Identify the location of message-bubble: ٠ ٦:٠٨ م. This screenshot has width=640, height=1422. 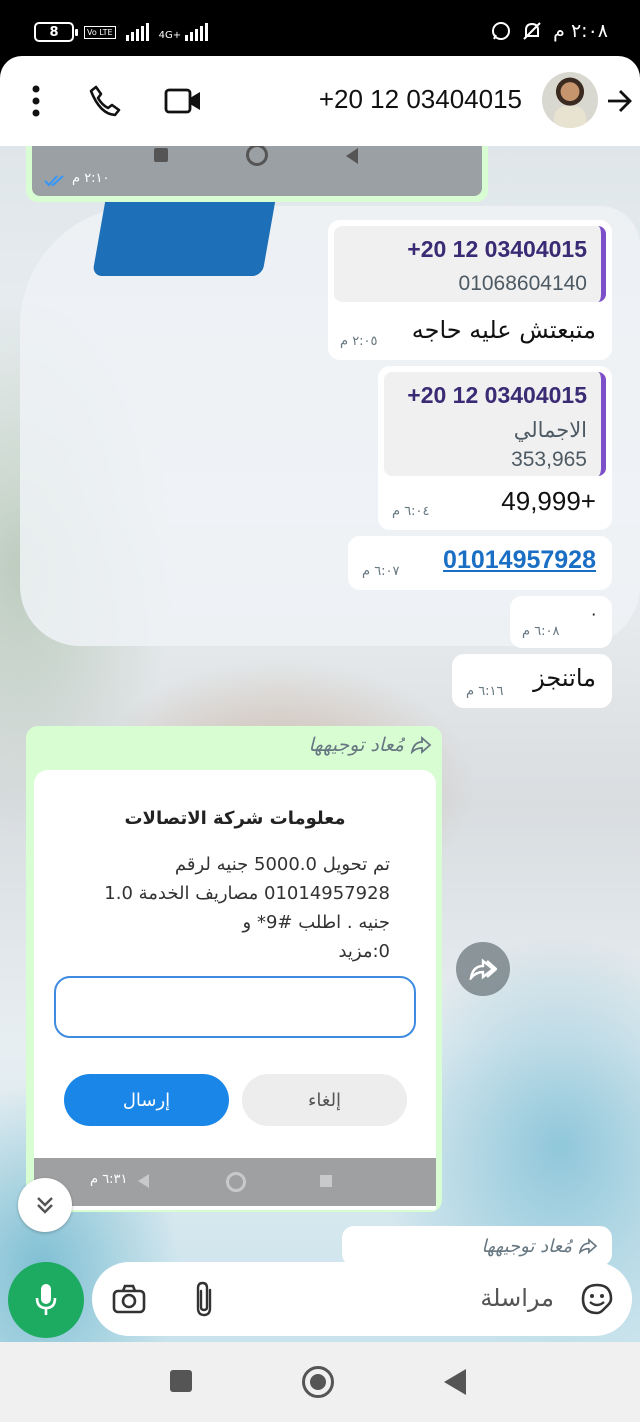
(561, 622).